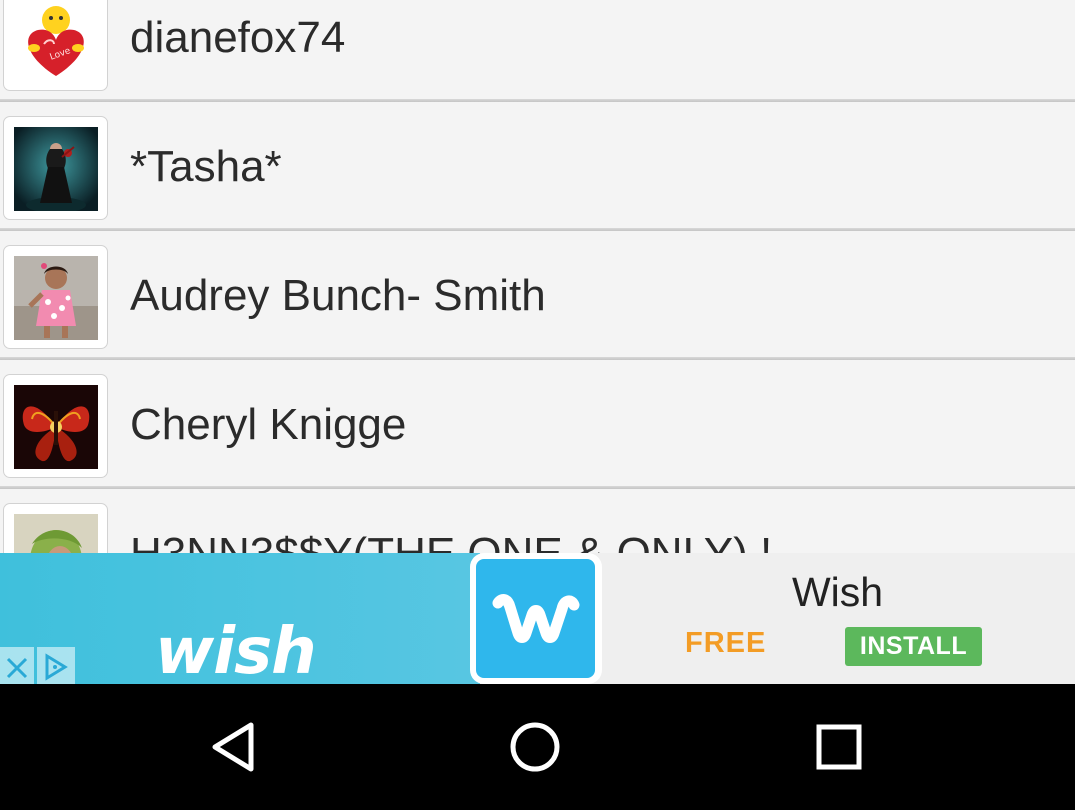 The height and width of the screenshot is (810, 1075). What do you see at coordinates (338, 295) in the screenshot?
I see `contact-name: Audrey Bunch- Smith` at bounding box center [338, 295].